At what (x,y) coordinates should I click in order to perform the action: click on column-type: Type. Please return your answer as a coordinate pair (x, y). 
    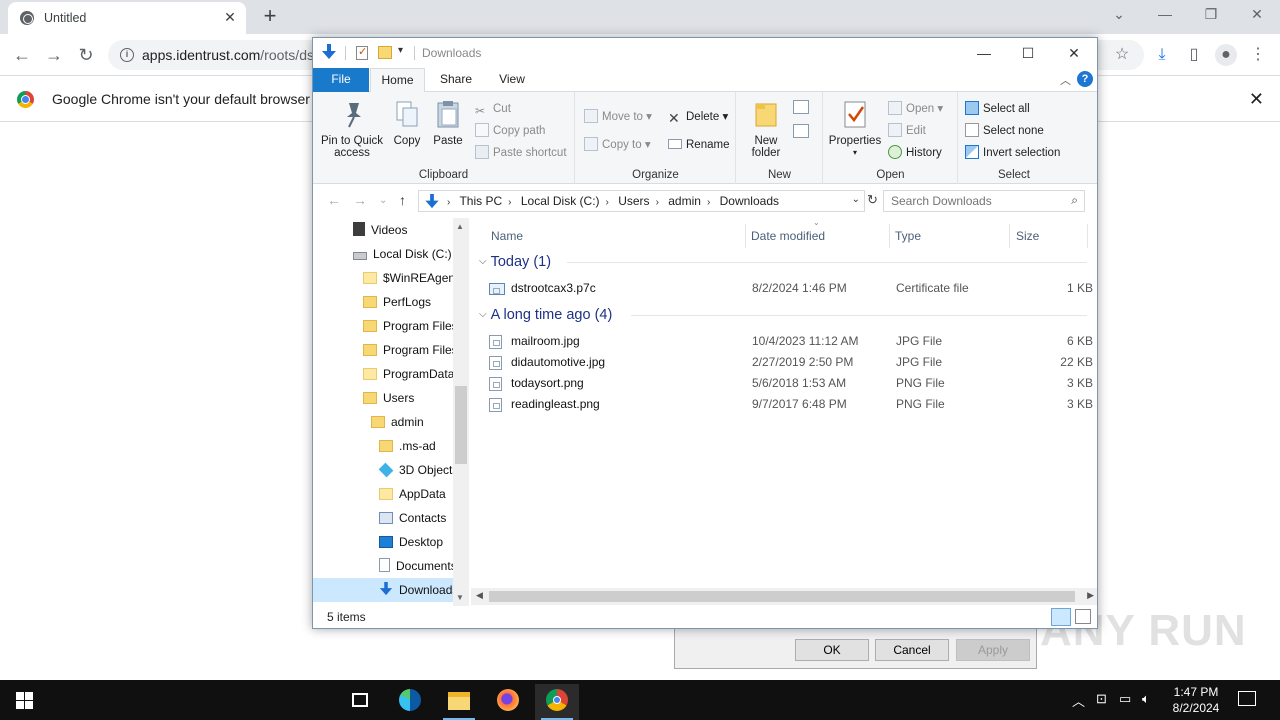
    Looking at the image, I should click on (908, 236).